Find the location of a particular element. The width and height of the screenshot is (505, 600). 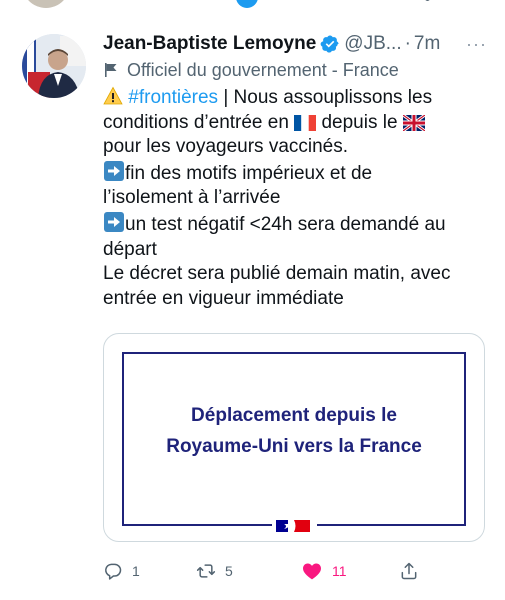

author-name: Jean-Baptiste Lemoyne is located at coordinates (209, 44).